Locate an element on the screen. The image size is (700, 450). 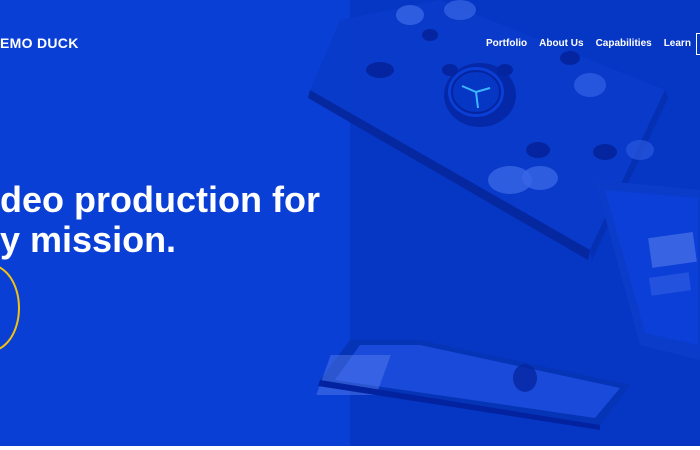
nav-item-learn: Learn is located at coordinates (677, 43).